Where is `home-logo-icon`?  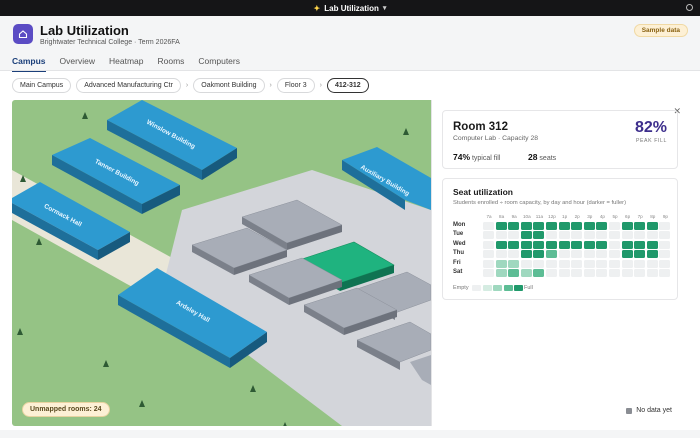 home-logo-icon is located at coordinates (23, 34).